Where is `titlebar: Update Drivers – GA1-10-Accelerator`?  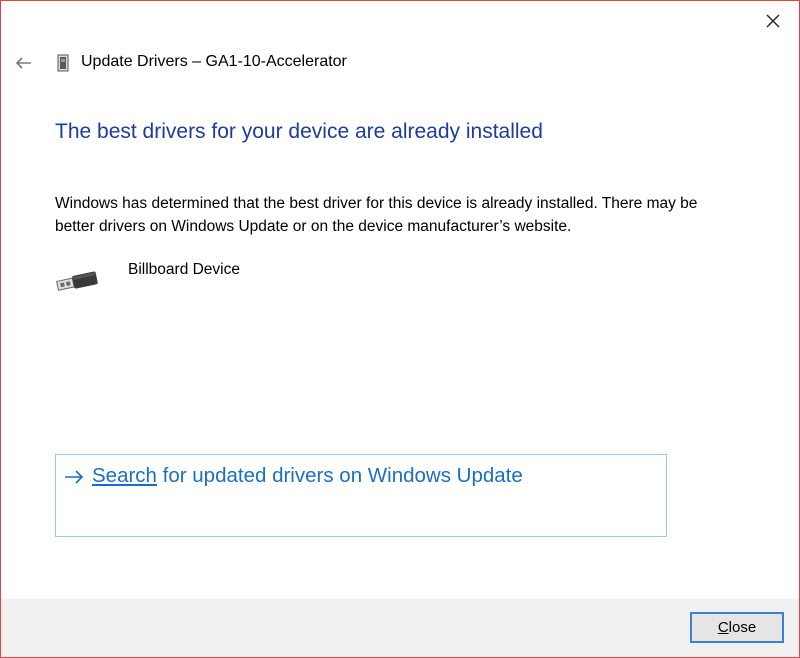
titlebar: Update Drivers – GA1-10-Accelerator is located at coordinates (400, 63).